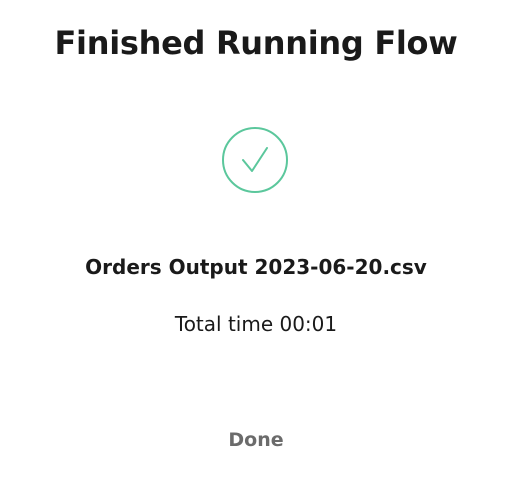 This screenshot has width=526, height=490. What do you see at coordinates (256, 43) in the screenshot?
I see `dialog-title: Finished Running Flow` at bounding box center [256, 43].